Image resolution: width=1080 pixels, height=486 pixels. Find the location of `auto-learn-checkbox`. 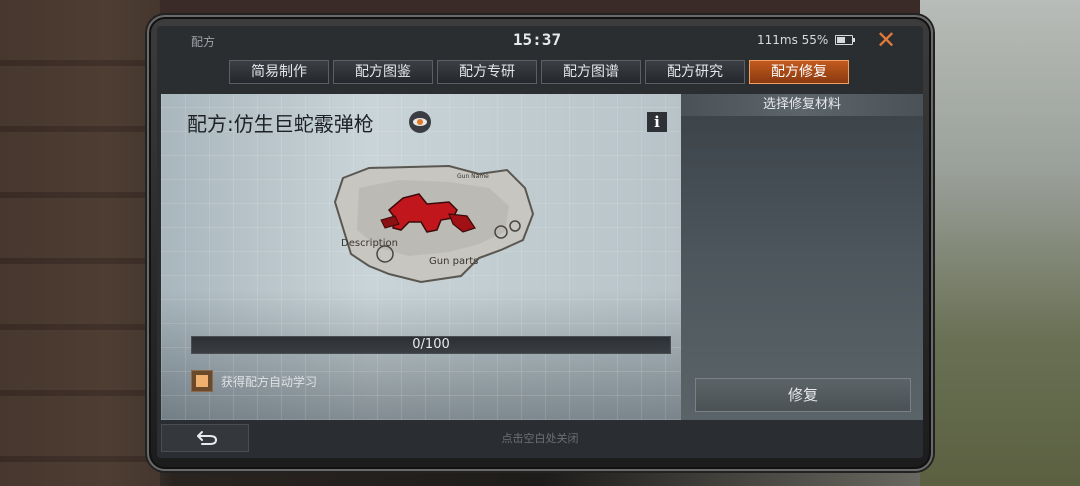

auto-learn-checkbox is located at coordinates (202, 381).